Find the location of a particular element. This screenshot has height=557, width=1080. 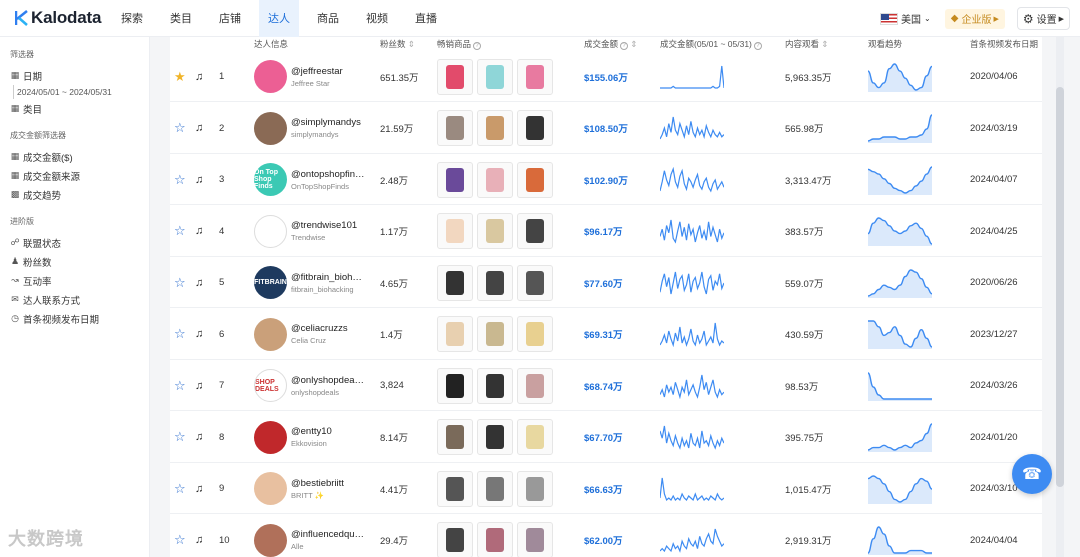

influencer-info: @onlyshopdea… onlyshopdeals is located at coordinates (327, 385).